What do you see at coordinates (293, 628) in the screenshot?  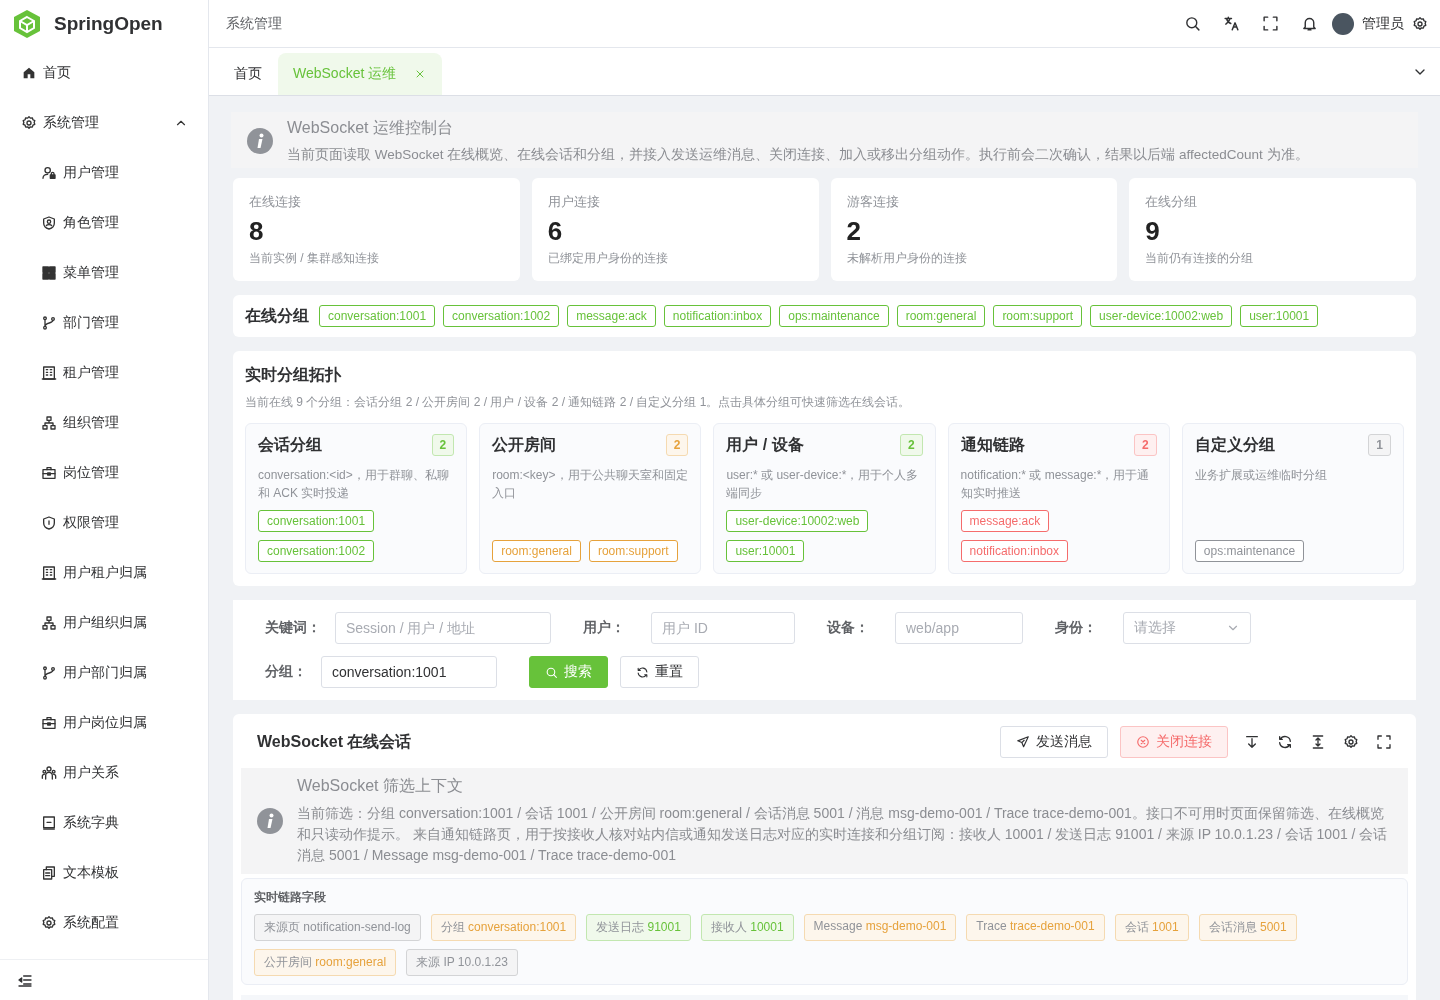 I see `field-label: 关键词：` at bounding box center [293, 628].